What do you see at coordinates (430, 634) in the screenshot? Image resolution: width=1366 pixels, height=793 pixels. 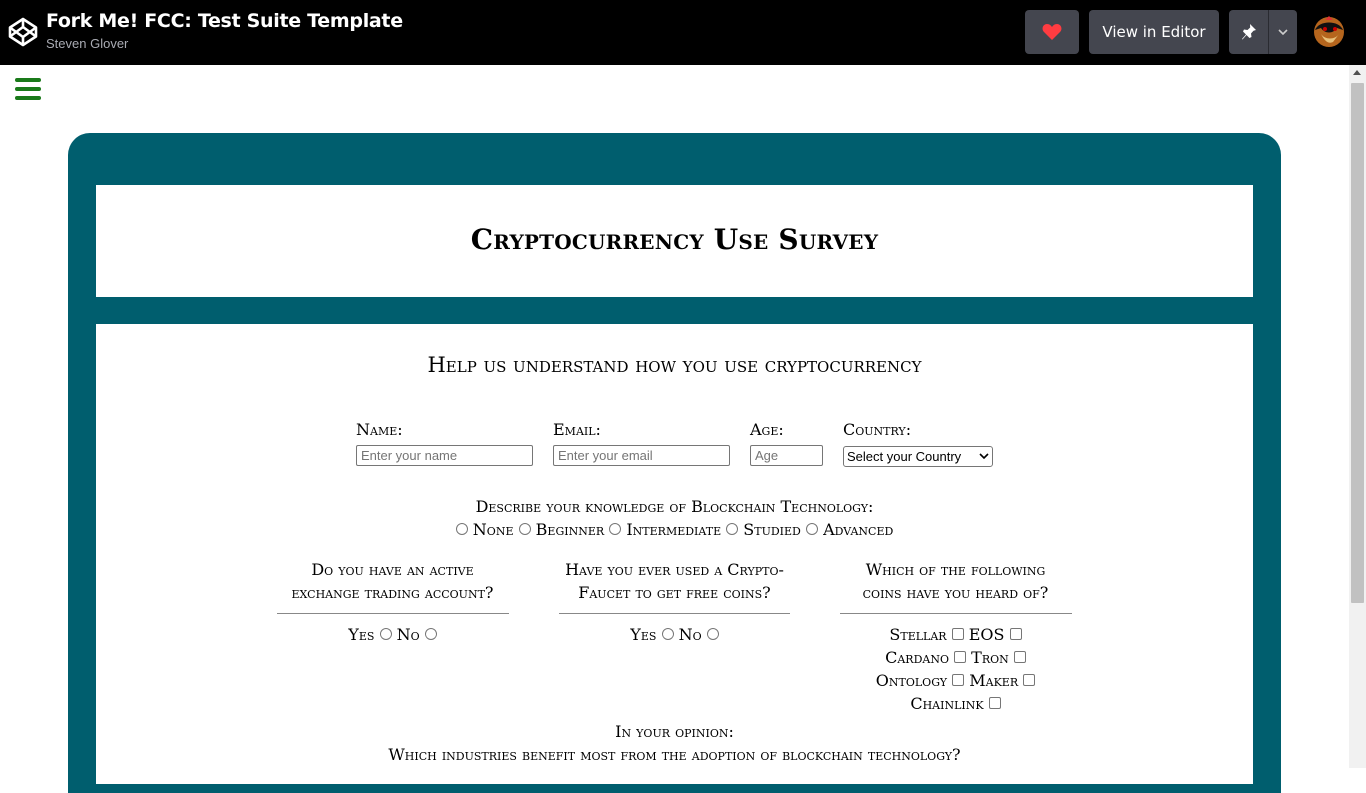 I see `radio-exchange-no` at bounding box center [430, 634].